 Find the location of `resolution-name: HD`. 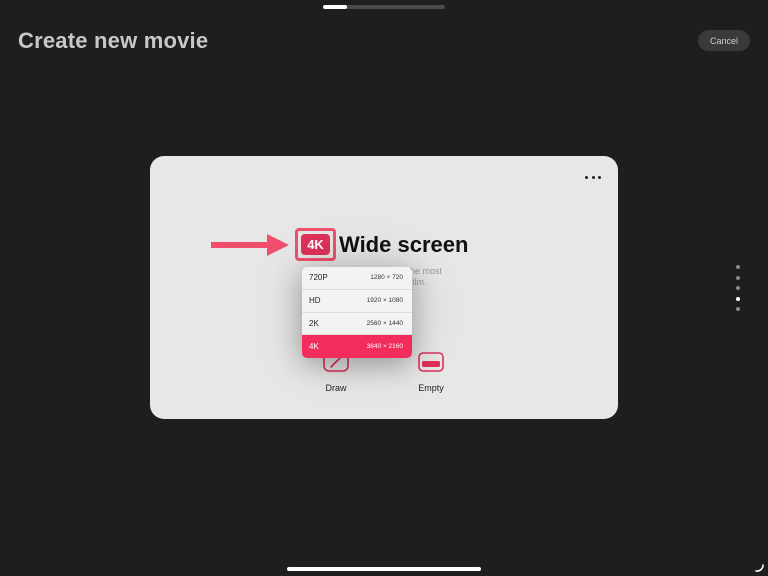

resolution-name: HD is located at coordinates (315, 301).